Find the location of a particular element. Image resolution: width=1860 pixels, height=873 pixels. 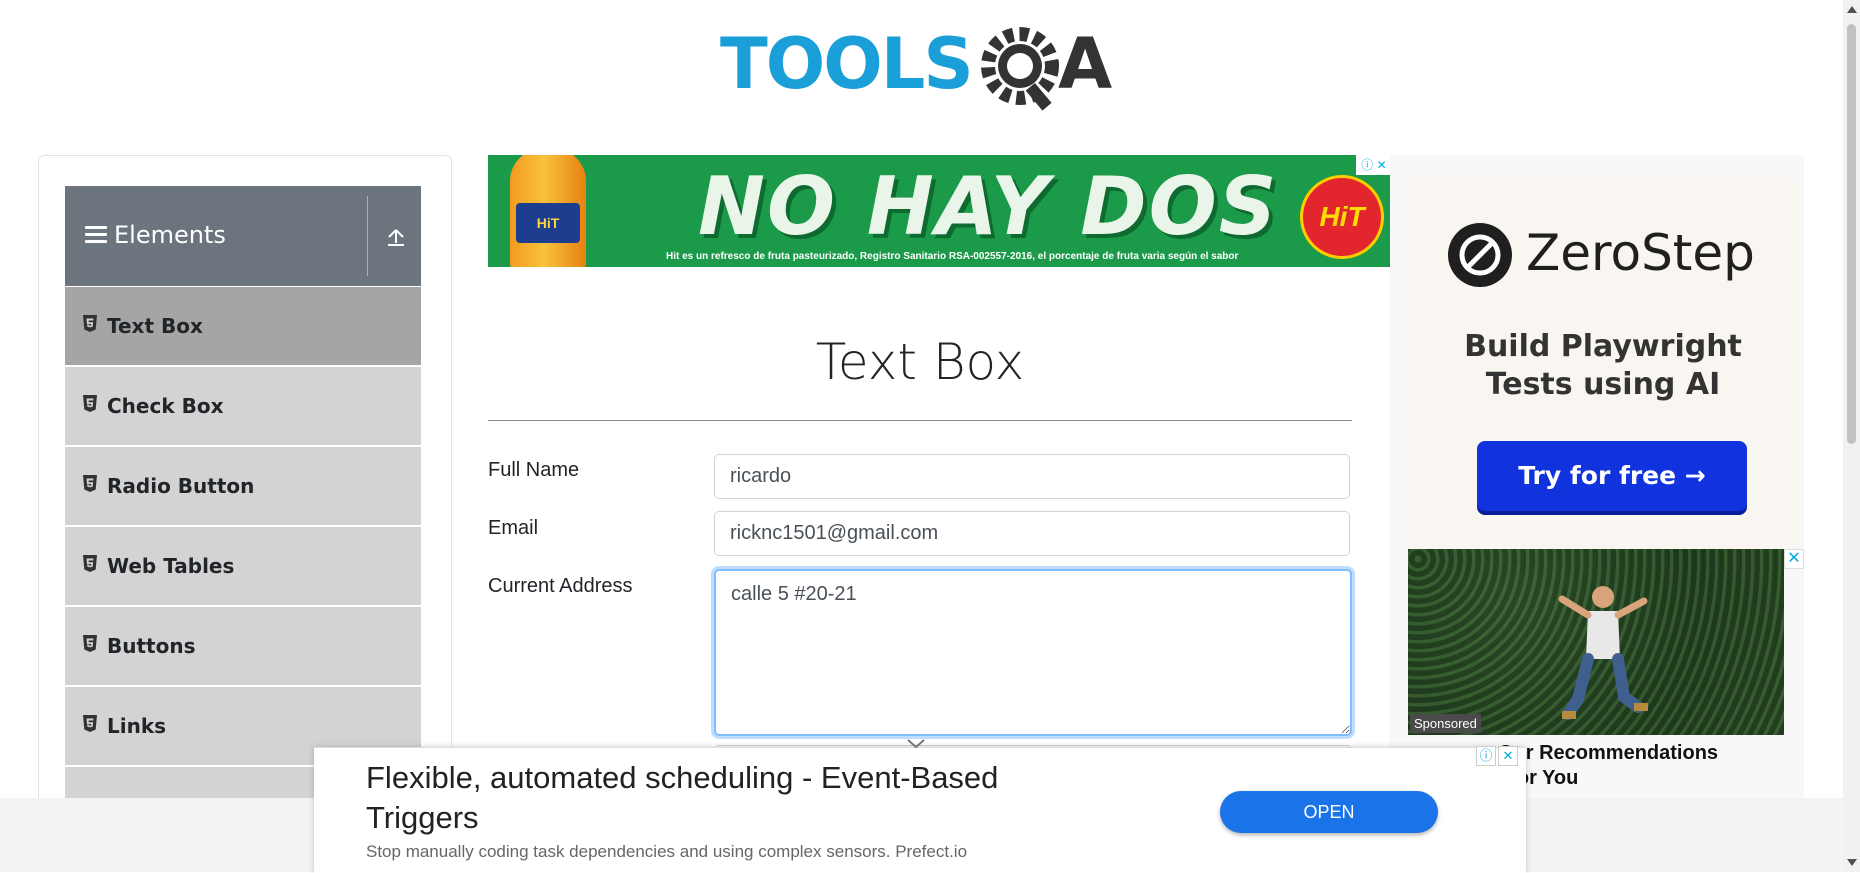

sidebar-item-label: Web Tables is located at coordinates (171, 566).